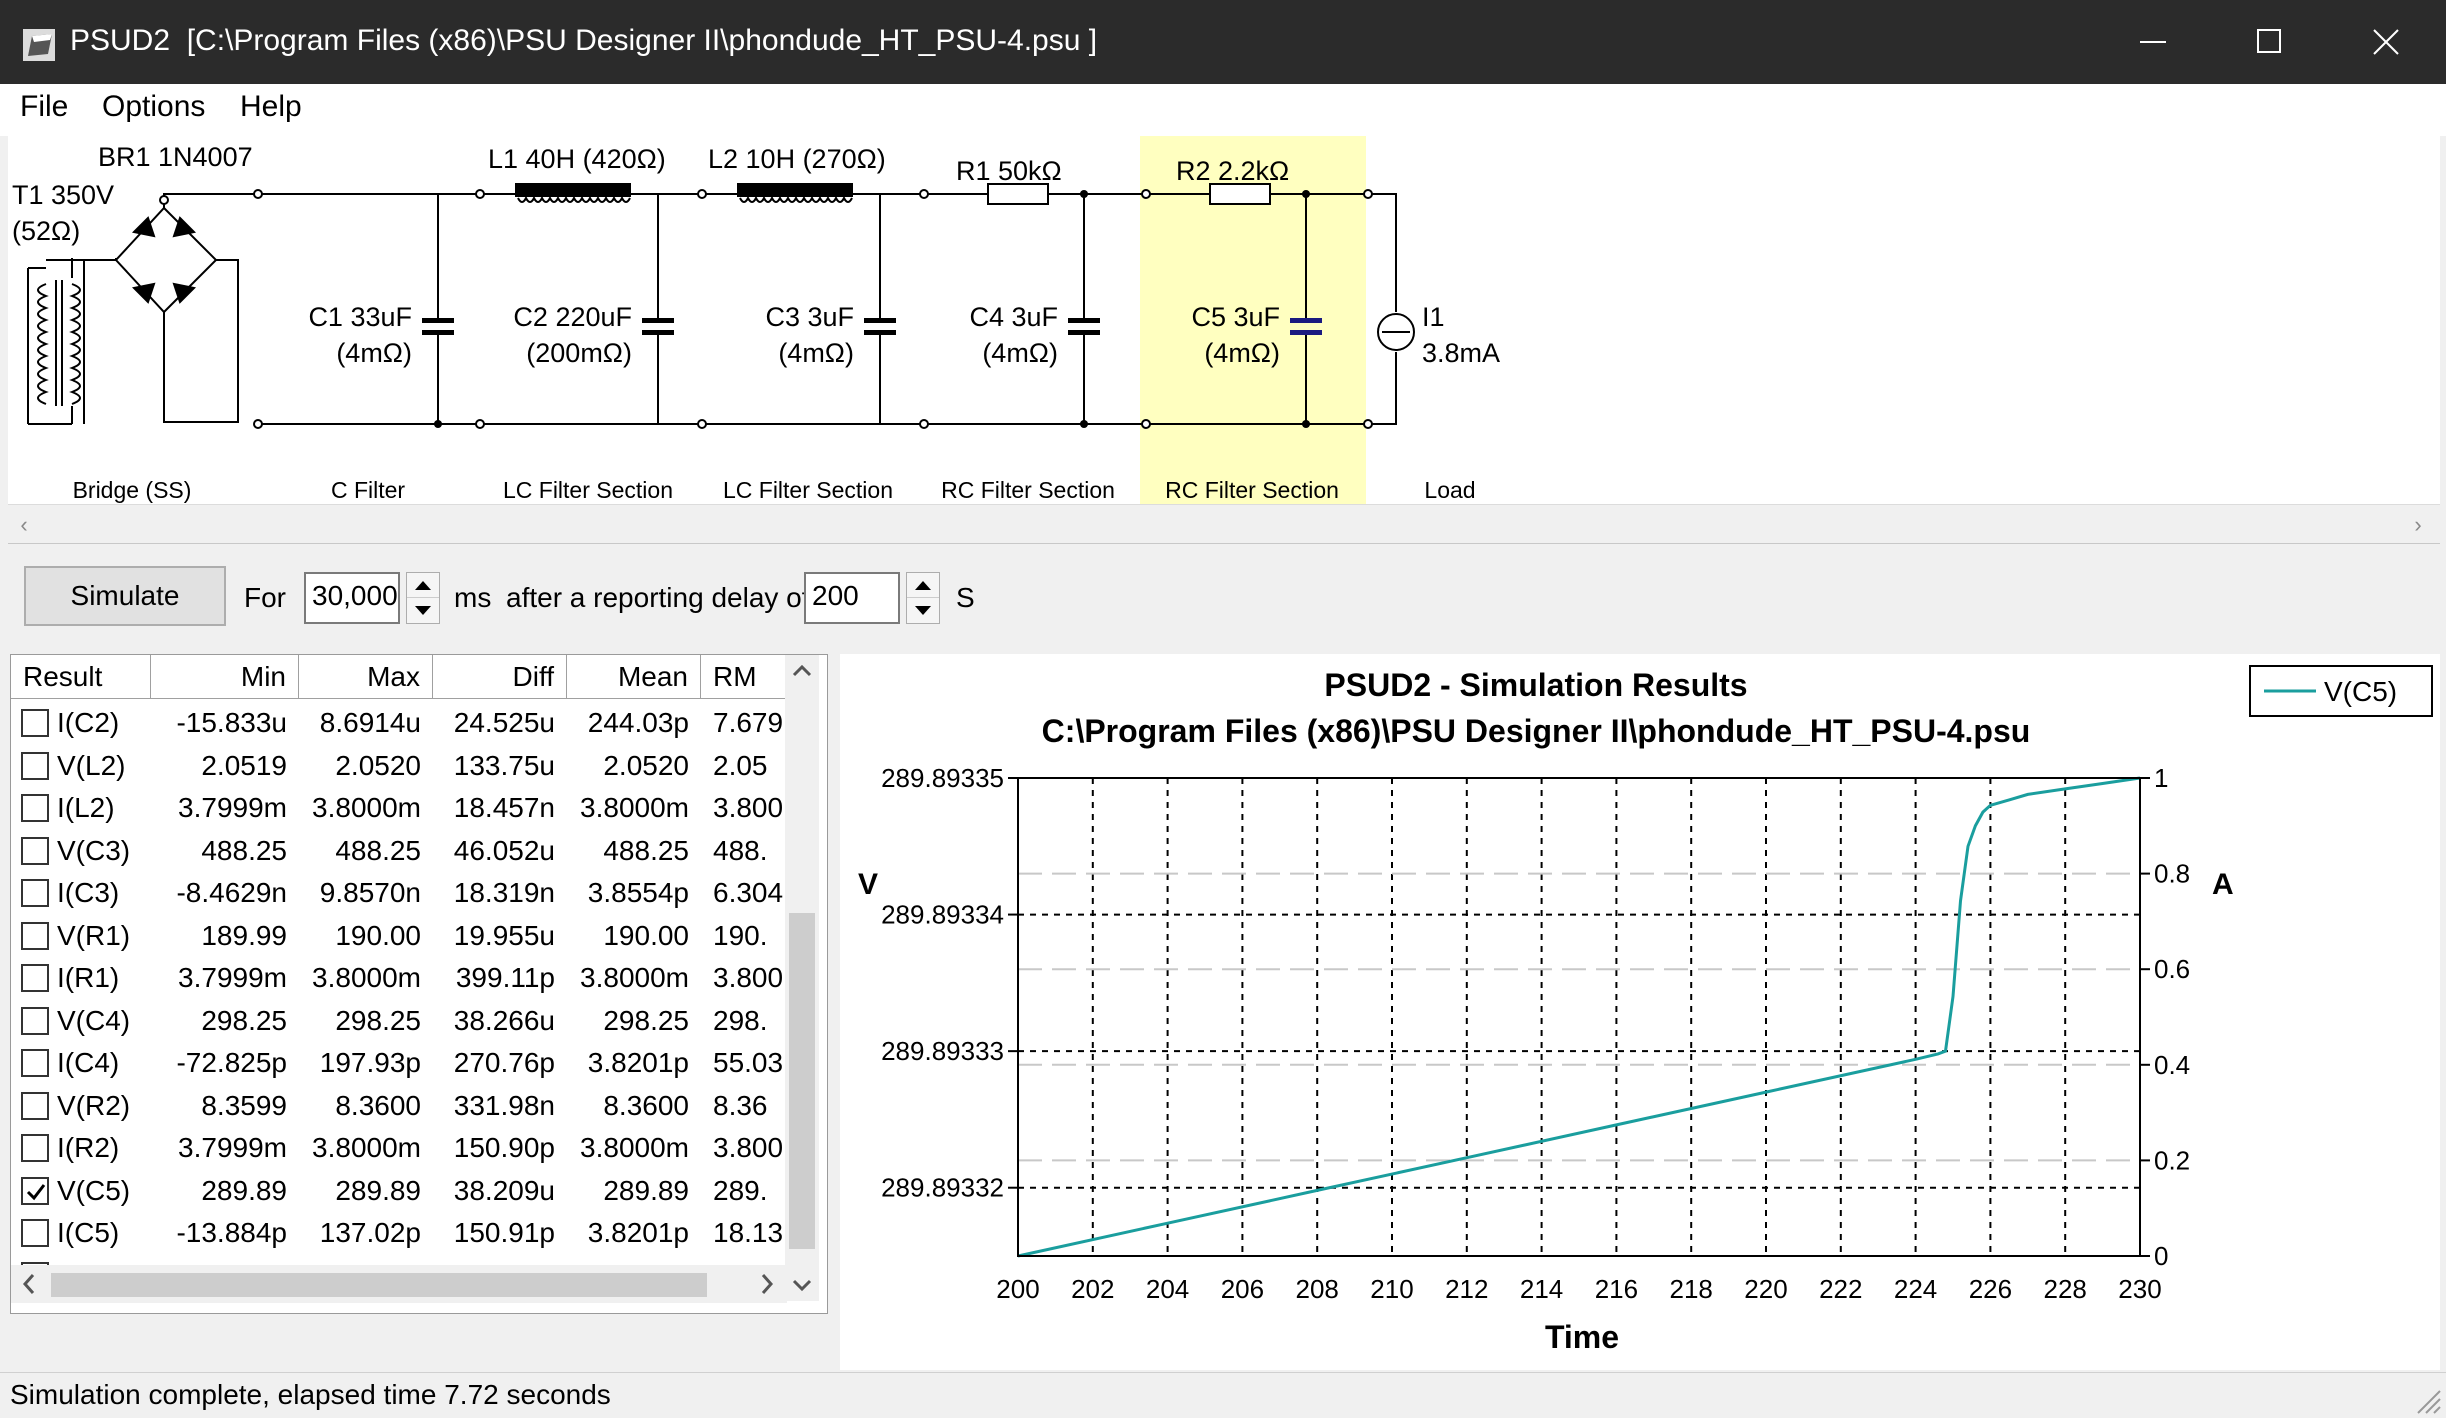 The width and height of the screenshot is (2446, 1418). I want to click on scroll-up-icon, so click(802, 670).